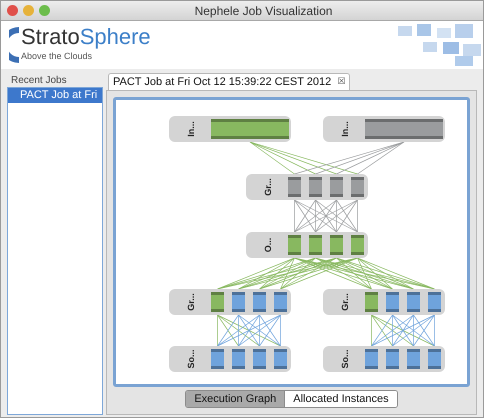  I want to click on view-toggle: Allocated Instances, so click(340, 399).